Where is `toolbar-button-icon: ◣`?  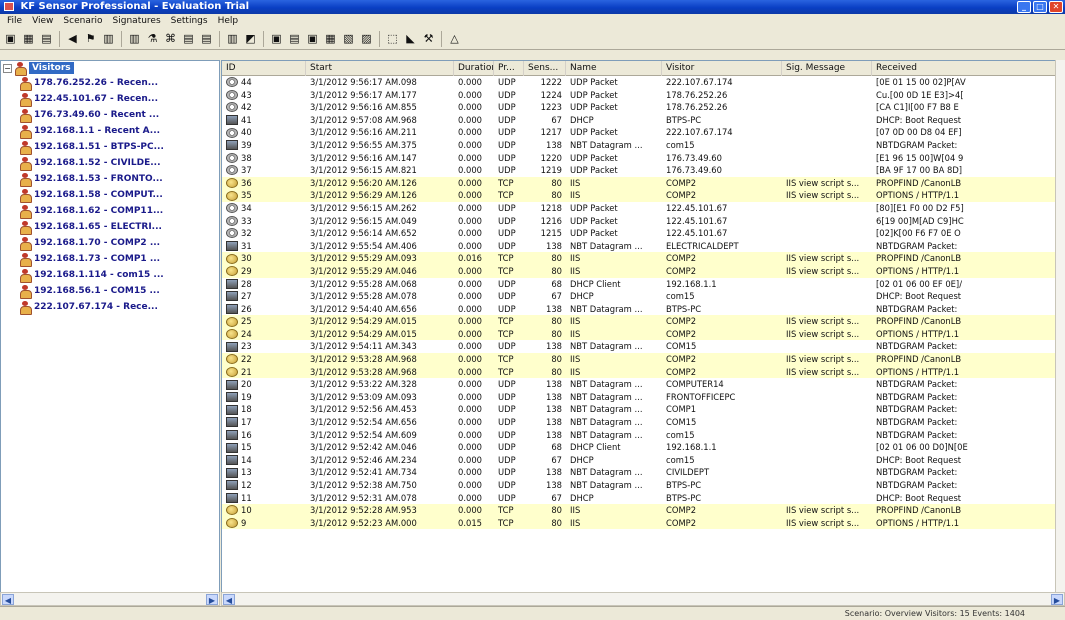
toolbar-button-icon: ◣ is located at coordinates (410, 38).